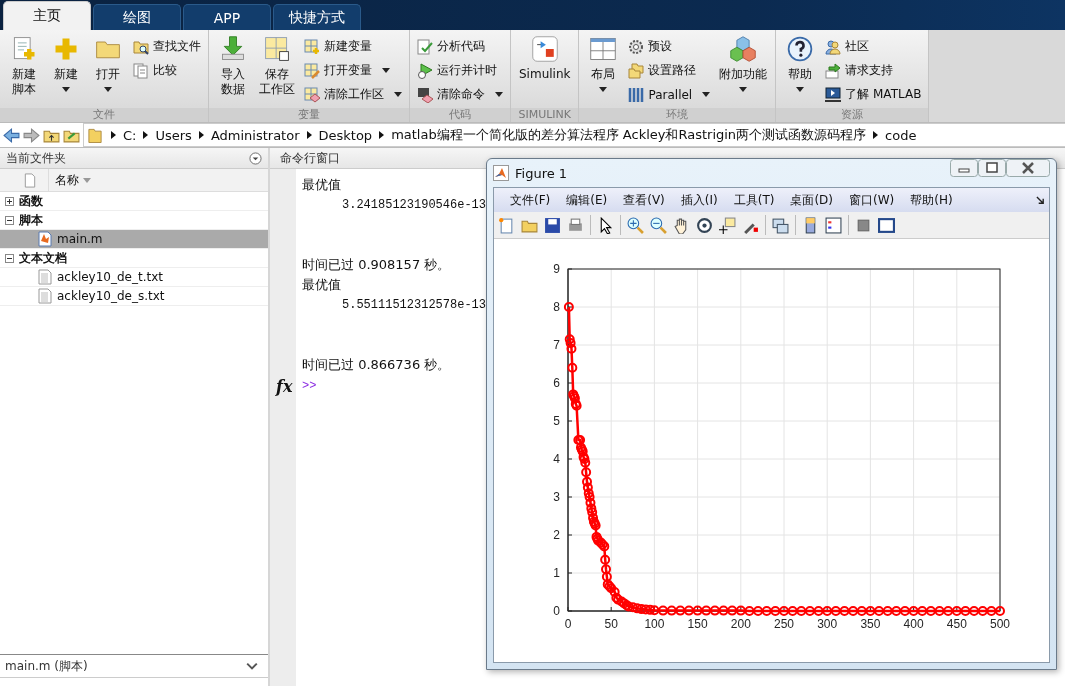 This screenshot has width=1065, height=686. What do you see at coordinates (913, 624) in the screenshot?
I see `tick-label: 400` at bounding box center [913, 624].